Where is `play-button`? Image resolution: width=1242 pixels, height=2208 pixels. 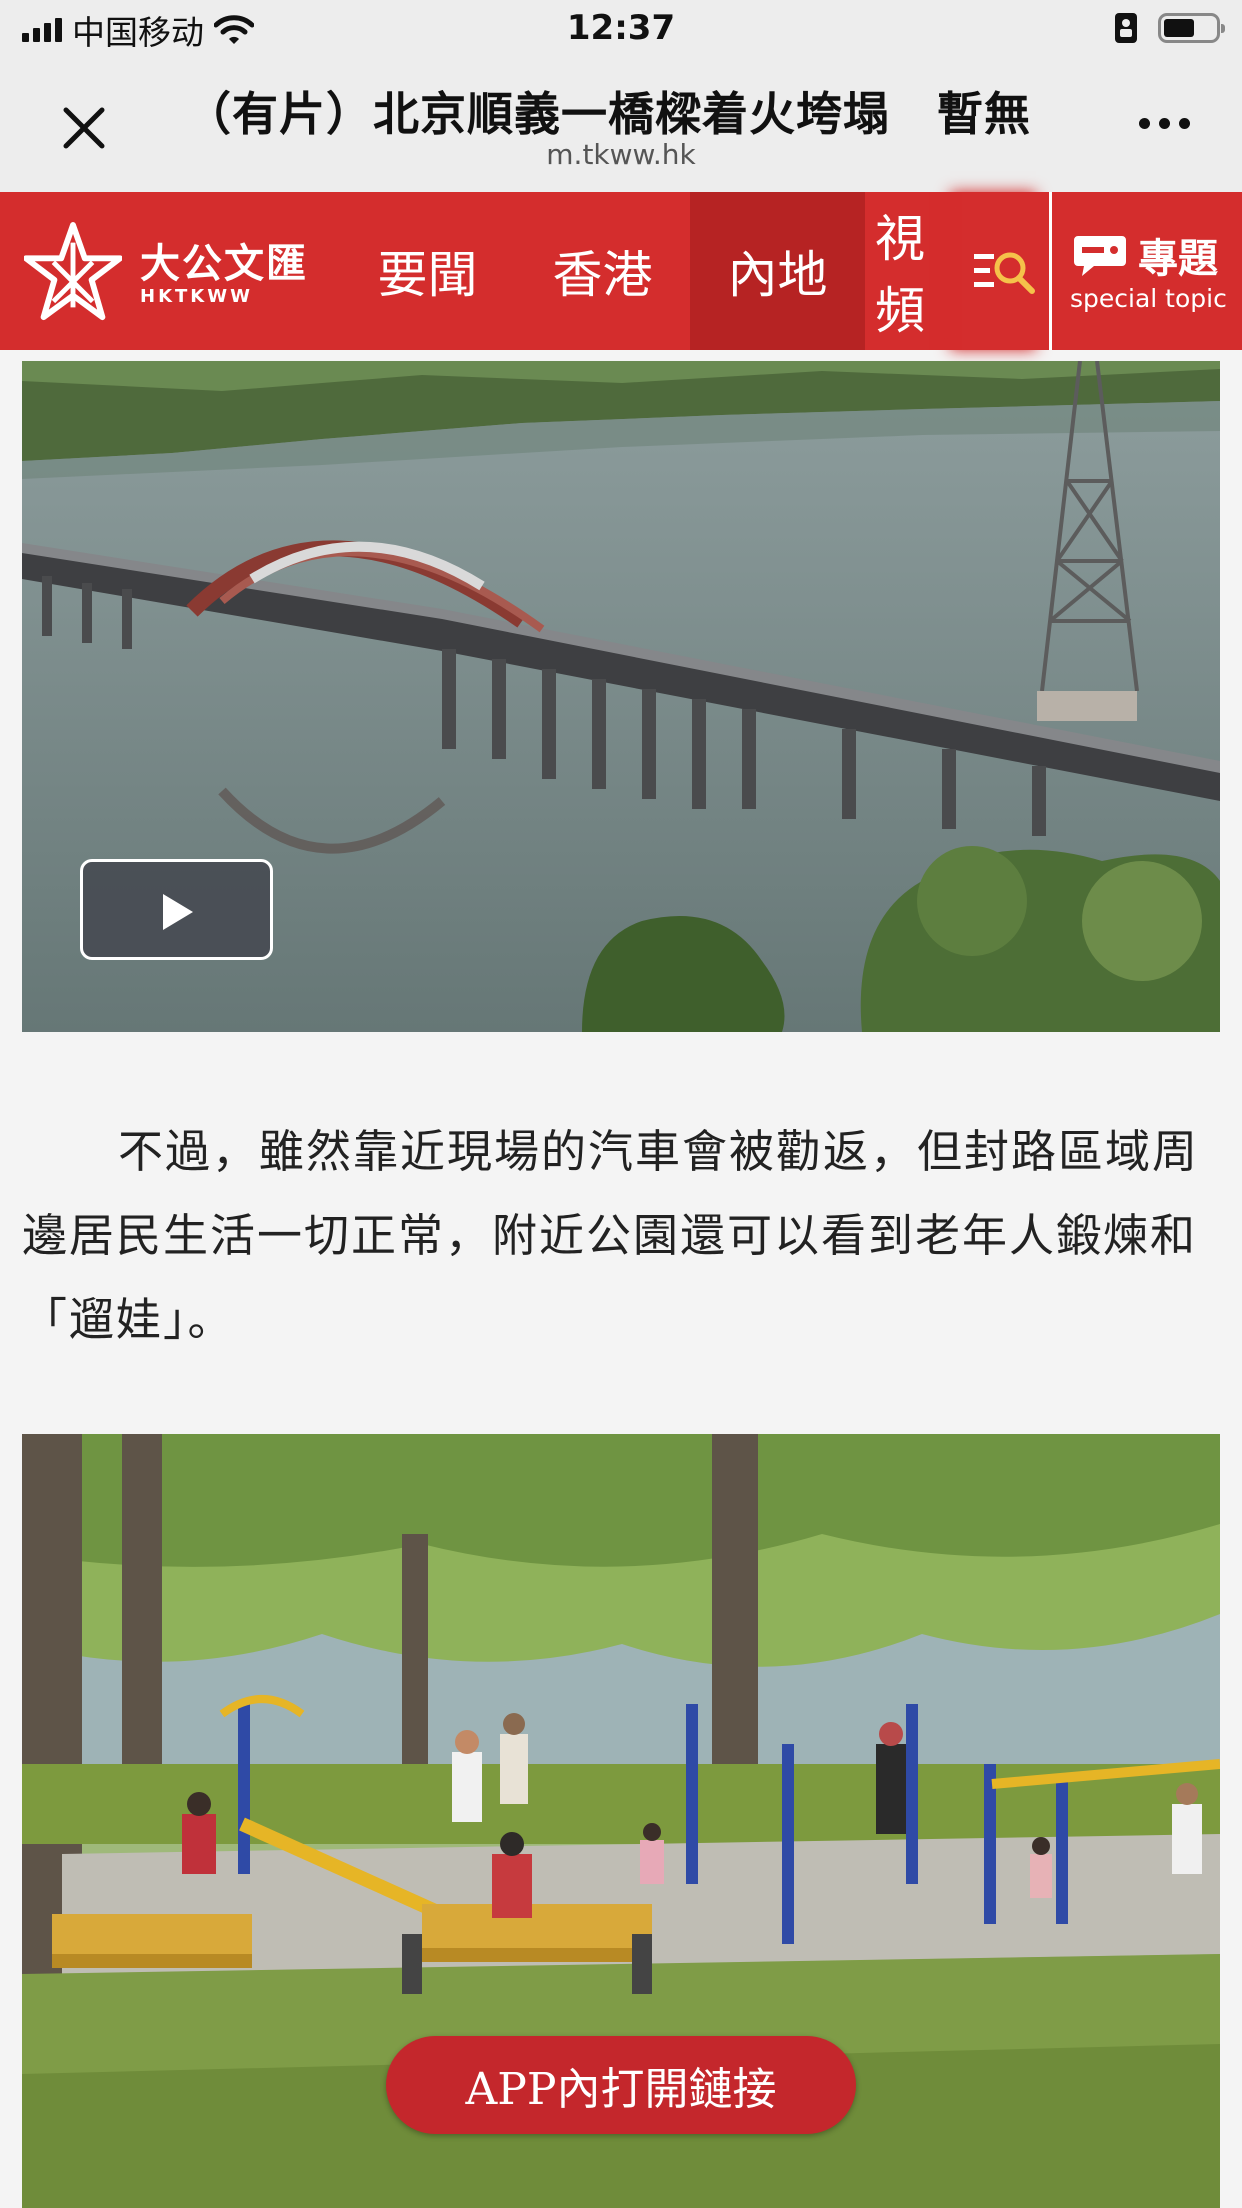 play-button is located at coordinates (176, 909).